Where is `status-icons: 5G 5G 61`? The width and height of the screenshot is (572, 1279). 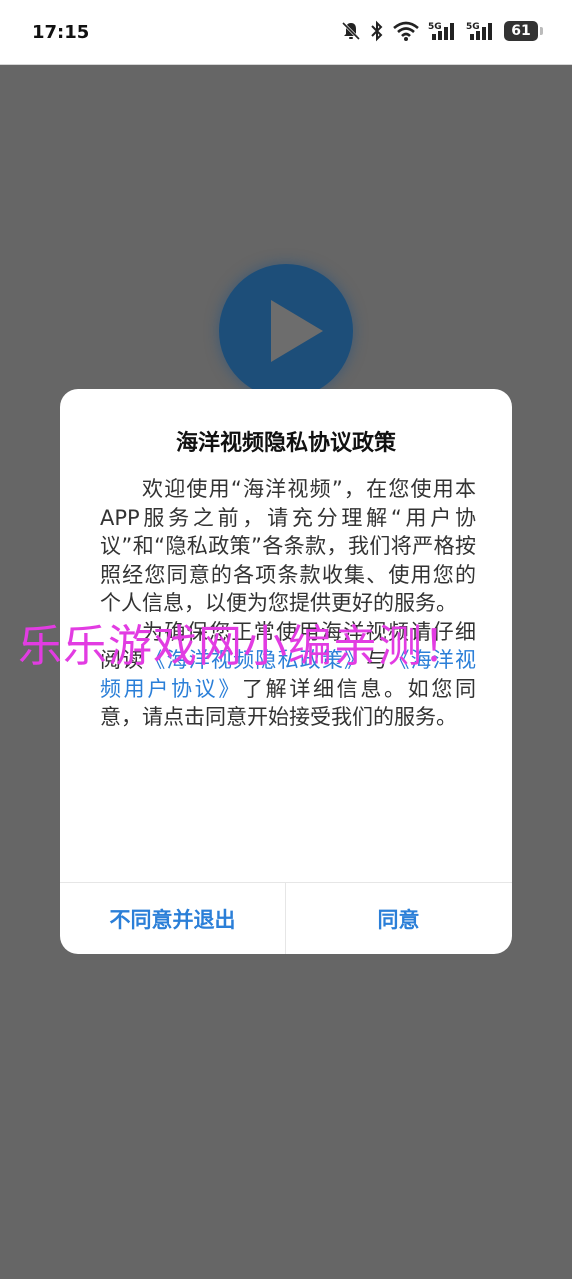
status-icons: 5G 5G 61 is located at coordinates (441, 31).